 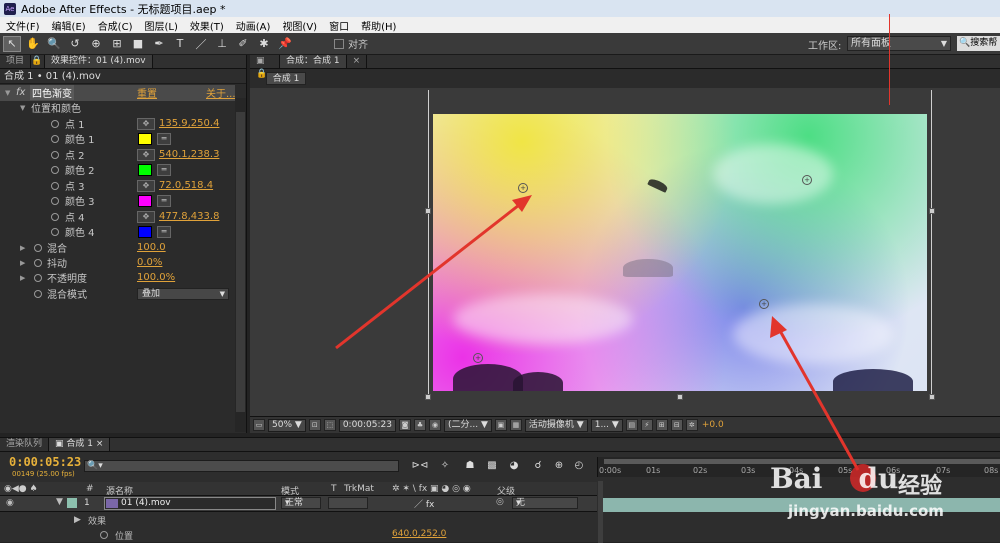 I want to click on clone-stamp-tool-icon: ⊥, so click(x=222, y=44).